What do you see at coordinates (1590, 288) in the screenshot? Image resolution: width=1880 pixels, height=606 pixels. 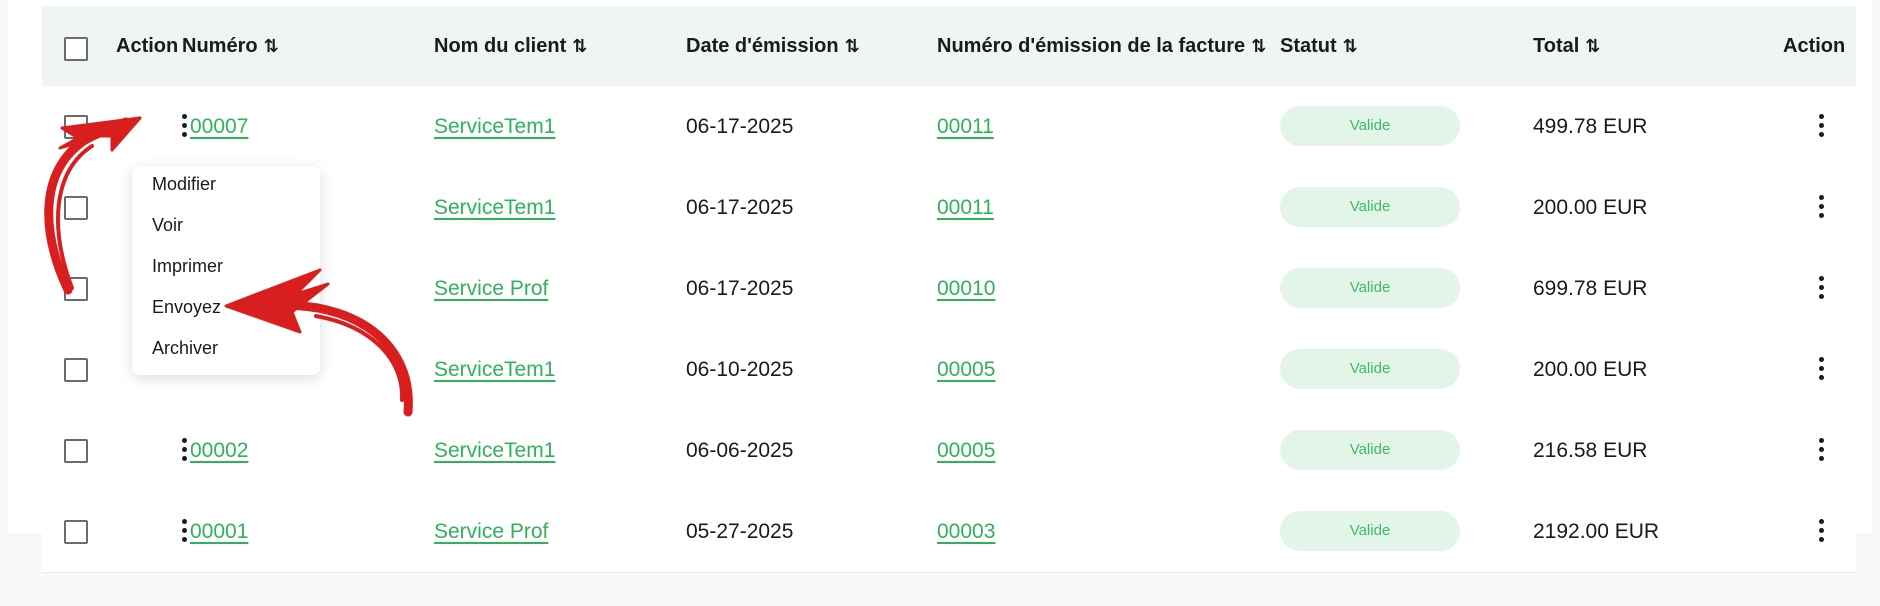 I see `total-amount: 699.78 EUR` at bounding box center [1590, 288].